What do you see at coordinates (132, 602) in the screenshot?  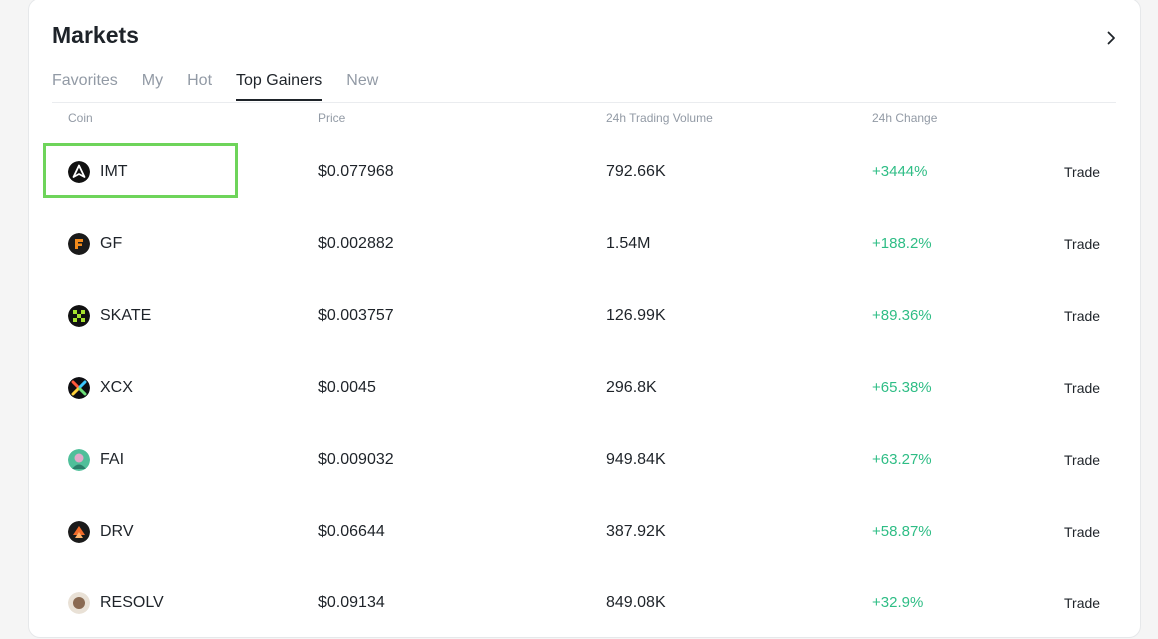 I see `coin-symbol: RESOLV` at bounding box center [132, 602].